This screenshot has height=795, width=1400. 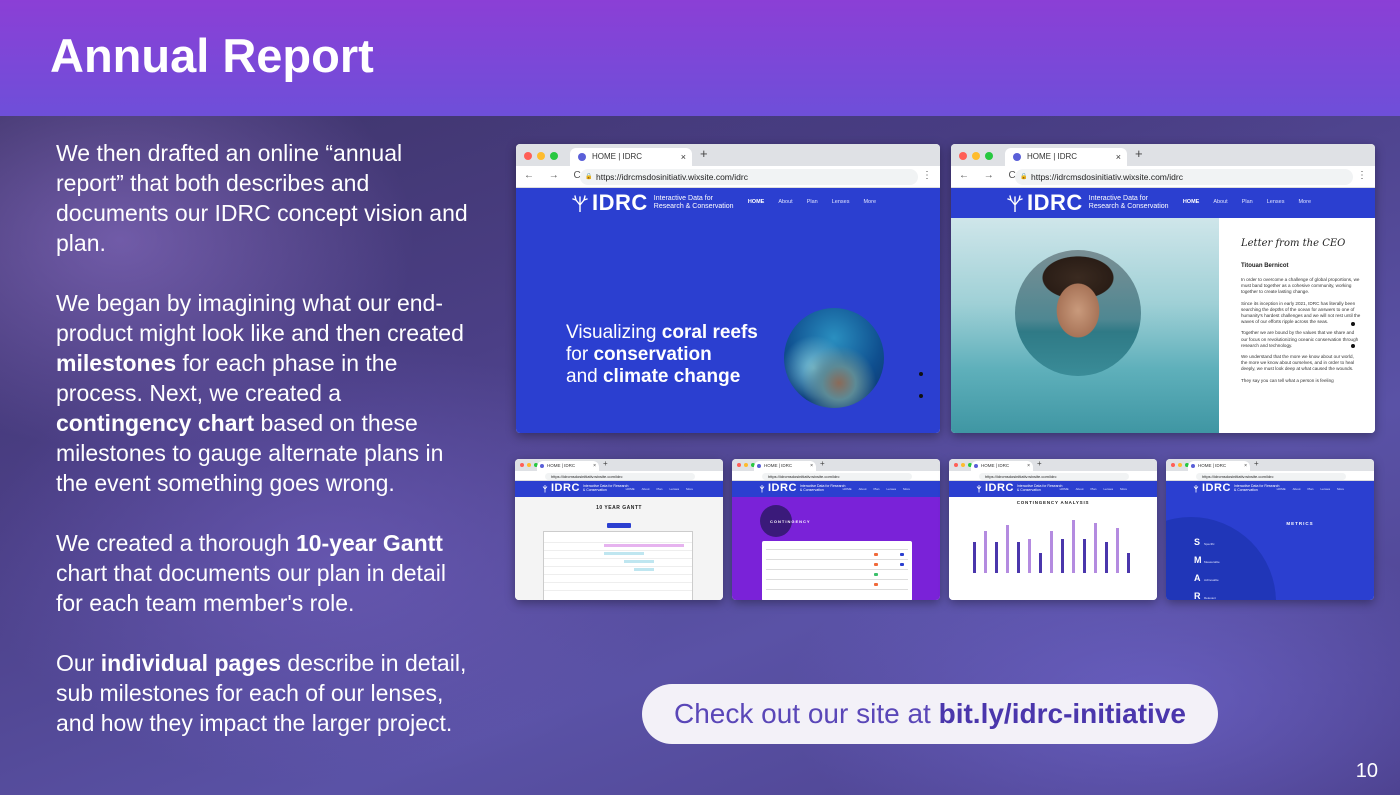 What do you see at coordinates (1300, 523) in the screenshot?
I see `metrics-title: METRICS` at bounding box center [1300, 523].